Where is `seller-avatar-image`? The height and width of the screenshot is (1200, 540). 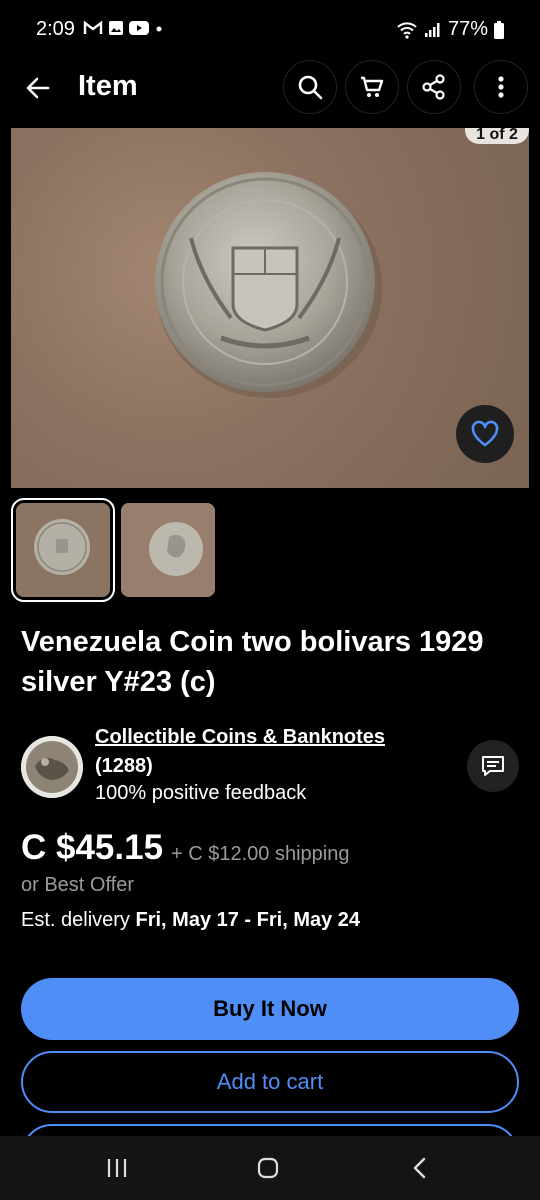 seller-avatar-image is located at coordinates (52, 767).